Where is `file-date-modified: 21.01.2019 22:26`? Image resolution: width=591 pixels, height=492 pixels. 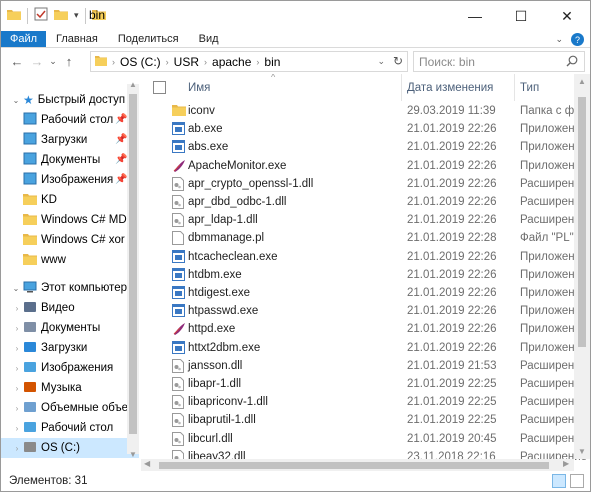 file-date-modified: 21.01.2019 22:26 is located at coordinates (452, 129).